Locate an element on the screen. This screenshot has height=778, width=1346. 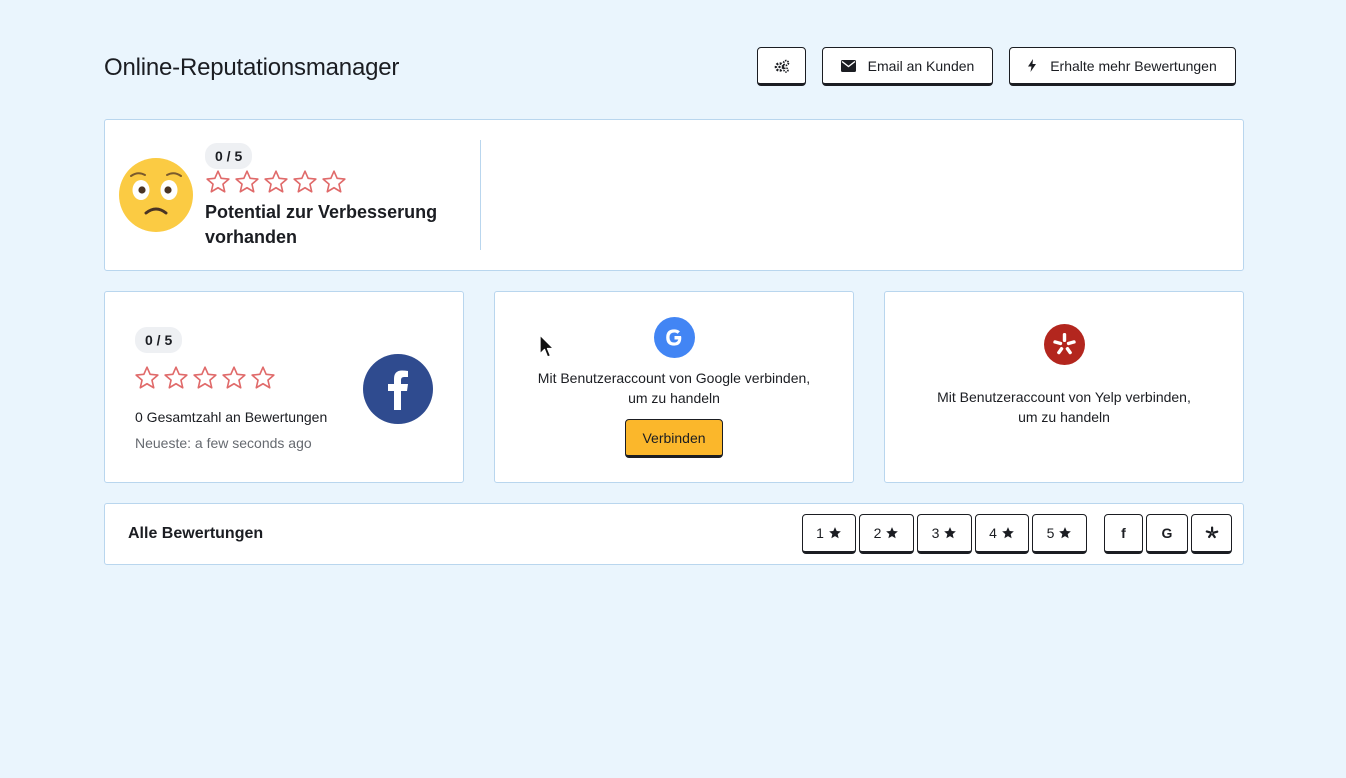
yelp-connect-line2: um zu handeln is located at coordinates (1064, 417).